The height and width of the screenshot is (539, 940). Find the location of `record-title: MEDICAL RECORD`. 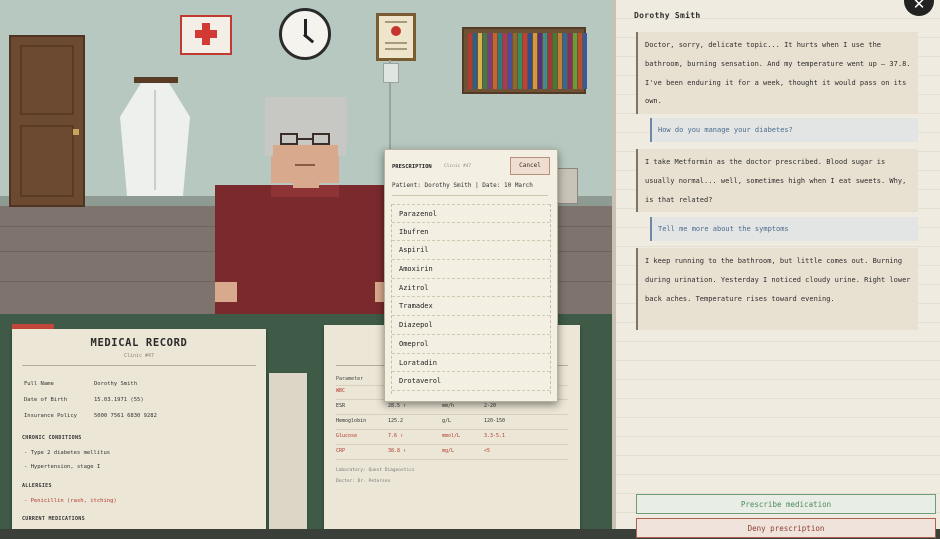

record-title: MEDICAL RECORD is located at coordinates (139, 343).